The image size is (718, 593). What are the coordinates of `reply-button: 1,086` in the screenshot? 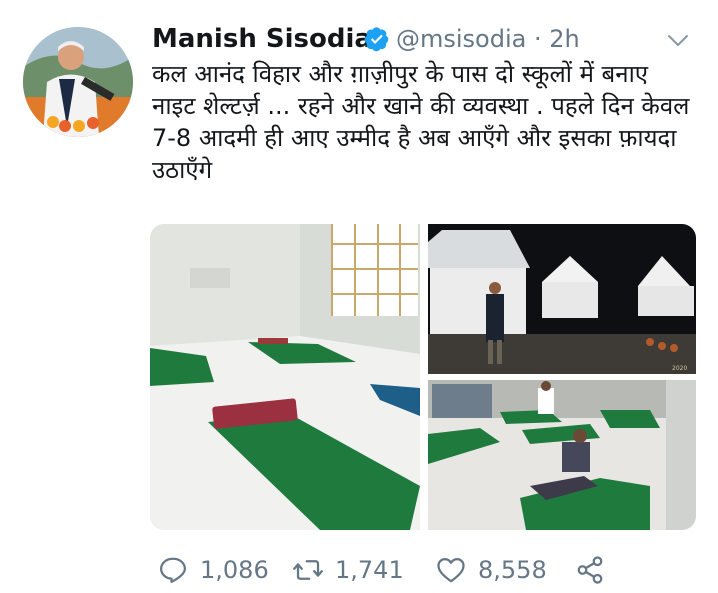 It's located at (213, 570).